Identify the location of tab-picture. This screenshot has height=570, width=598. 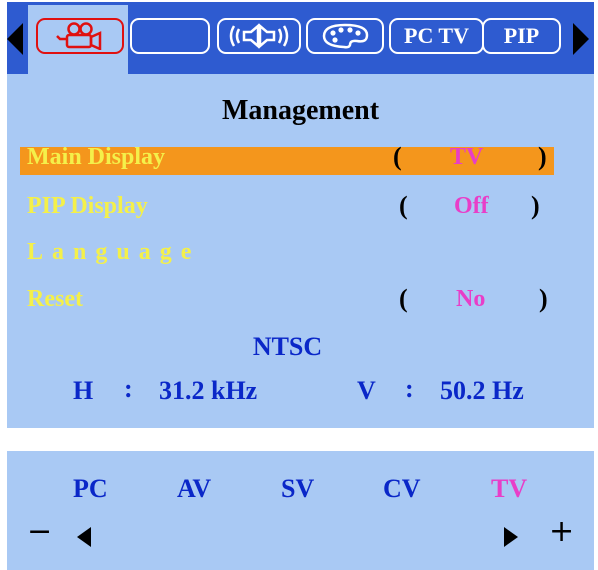
(80, 36).